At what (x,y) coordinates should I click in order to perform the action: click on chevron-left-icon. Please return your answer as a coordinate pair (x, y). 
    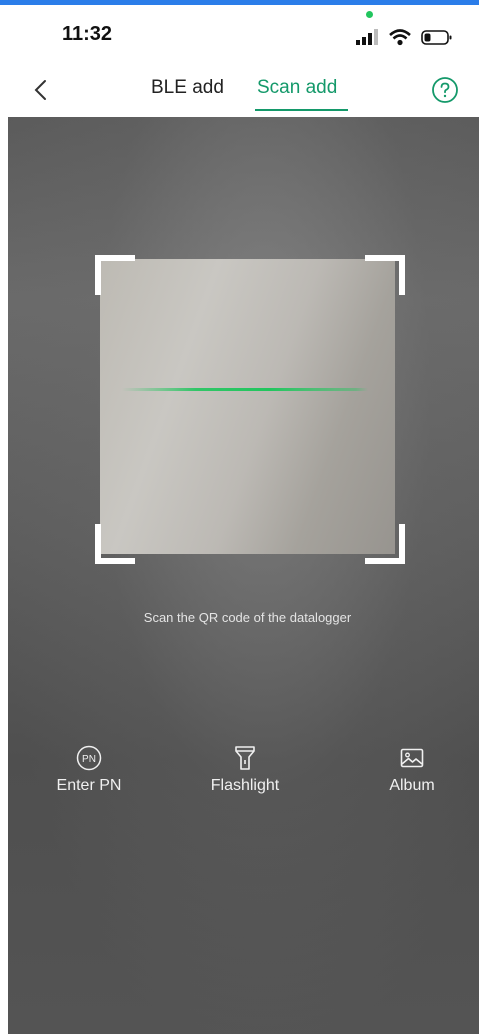
    Looking at the image, I should click on (43, 90).